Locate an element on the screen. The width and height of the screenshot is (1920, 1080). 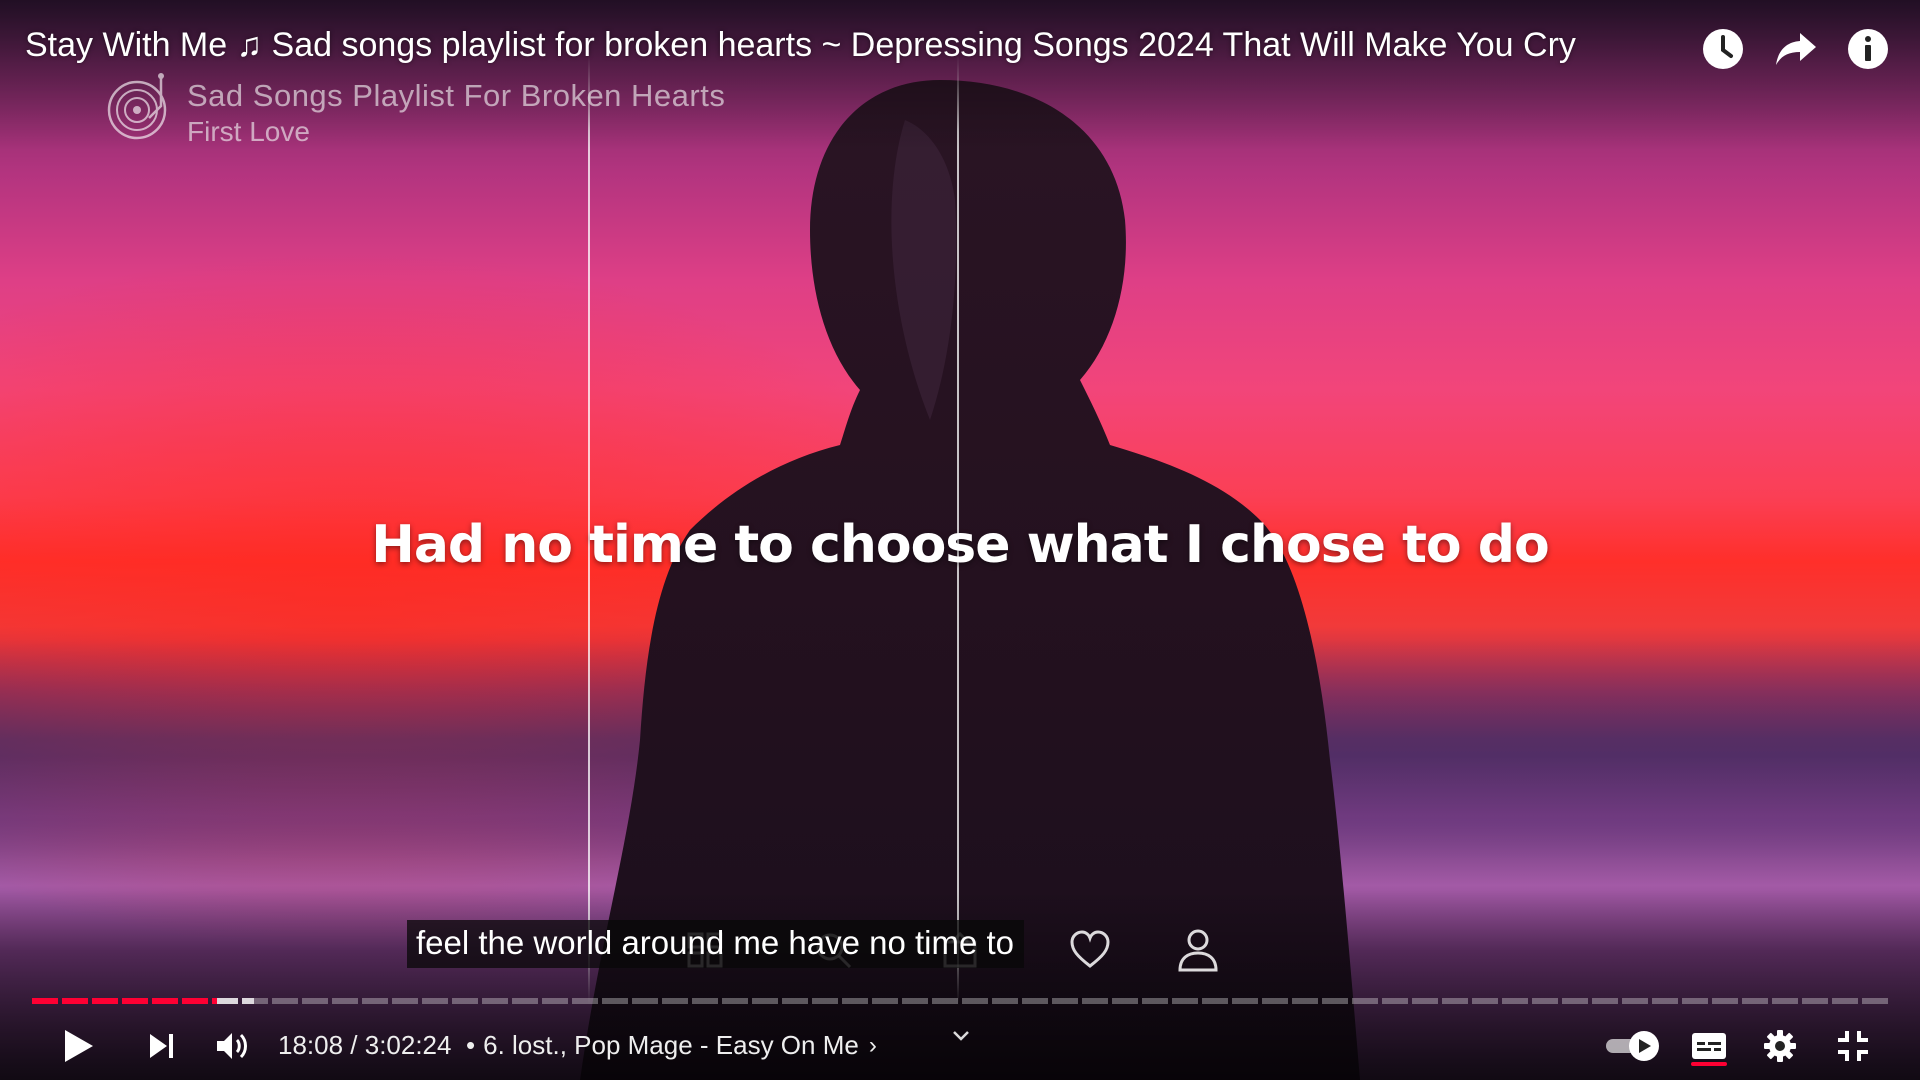
share-button is located at coordinates (1796, 49).